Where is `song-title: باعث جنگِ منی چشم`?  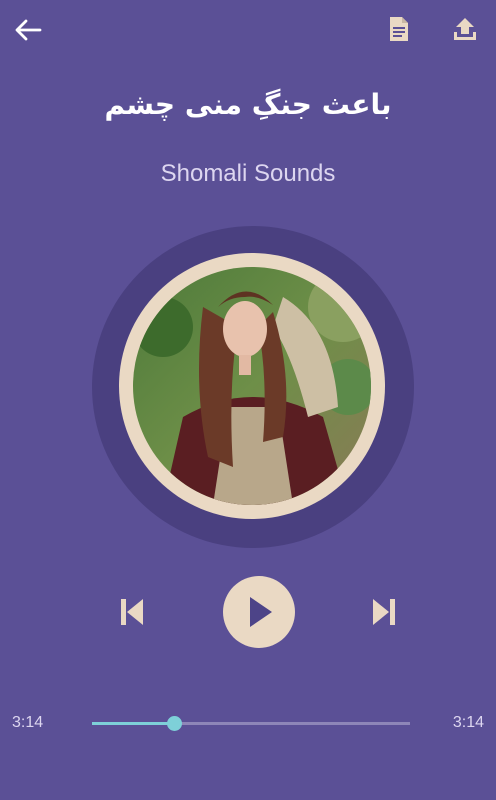
song-title: باعث جنگِ منی چشم is located at coordinates (248, 104).